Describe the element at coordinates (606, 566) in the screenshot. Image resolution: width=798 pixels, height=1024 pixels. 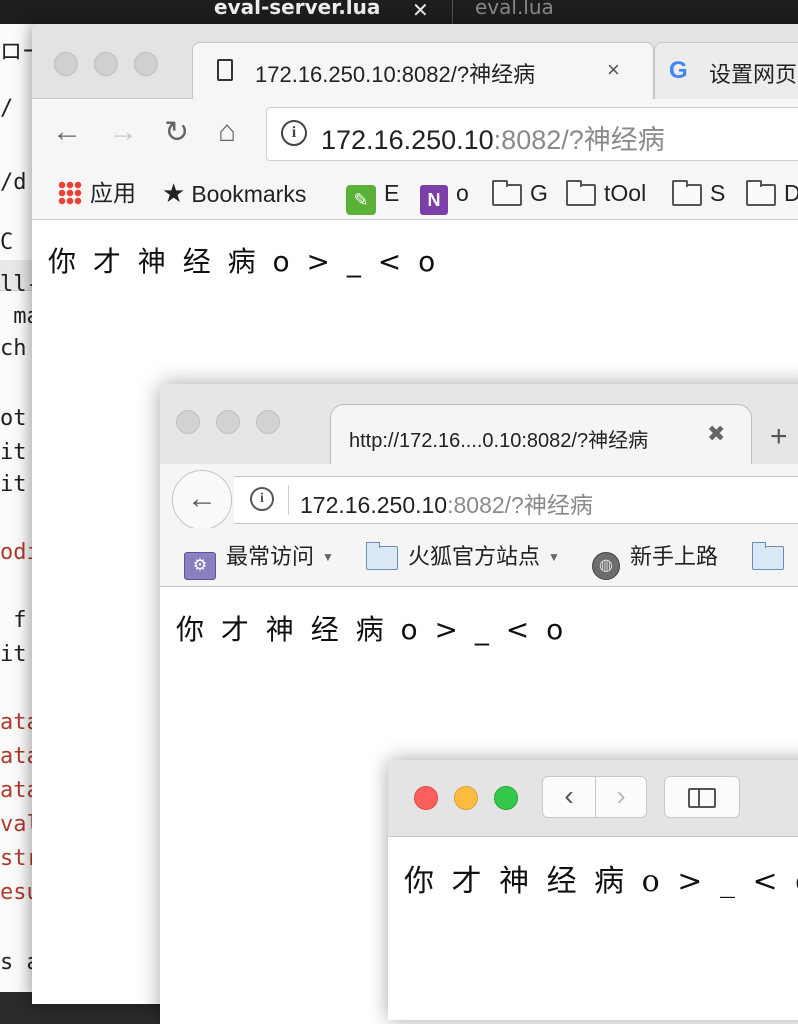
I see `globe-icon: ◍` at that location.